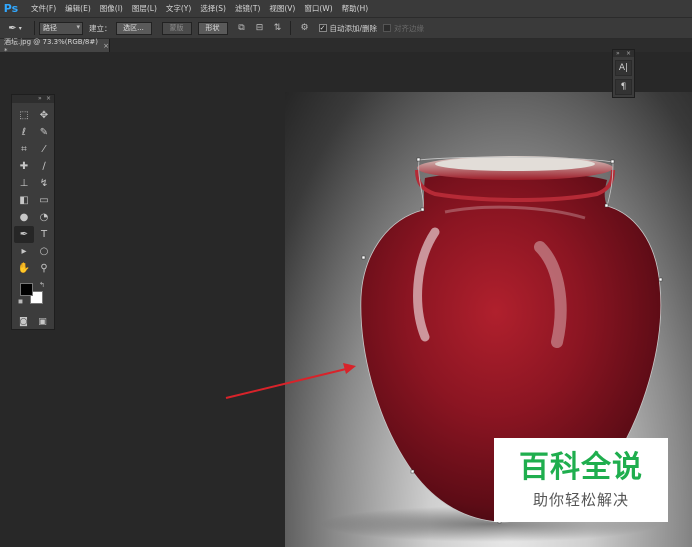 Image resolution: width=692 pixels, height=547 pixels. I want to click on tools-panel: » × ⬚ ✥ ℓ ✎ ⌗ ⁄ ✚ ∕ ⊥ ↯ ◧ ▭ ● ◔ ✒ T ▸ ○ ✋ ⚲ ◼ ↰ ◙ ▣, so click(33, 212).